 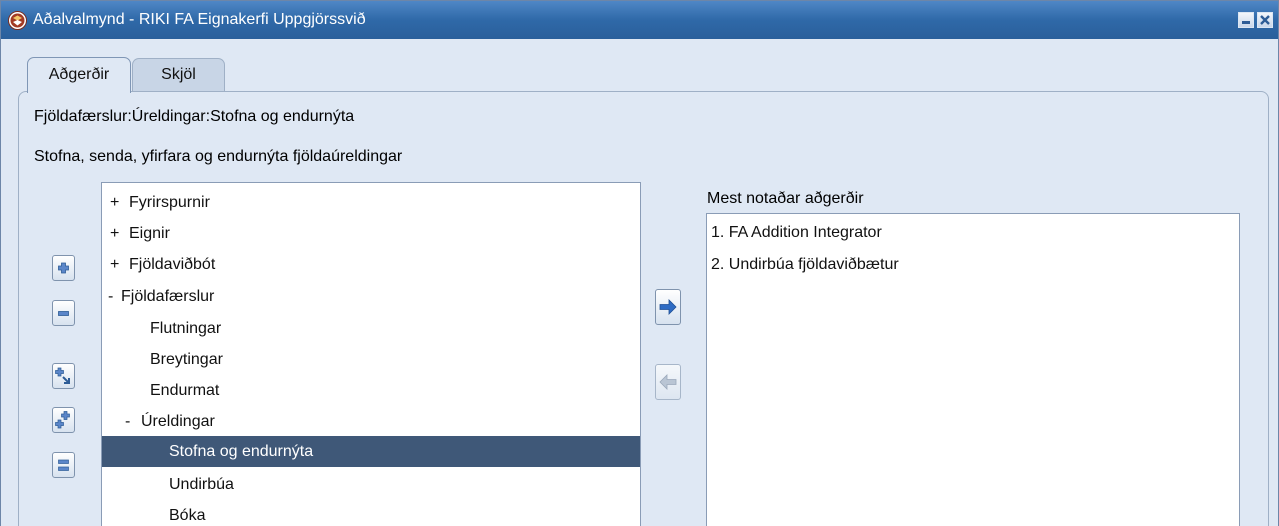 What do you see at coordinates (371, 202) in the screenshot?
I see `tree-item-fyrirspurnir: + Fyrirspurnir` at bounding box center [371, 202].